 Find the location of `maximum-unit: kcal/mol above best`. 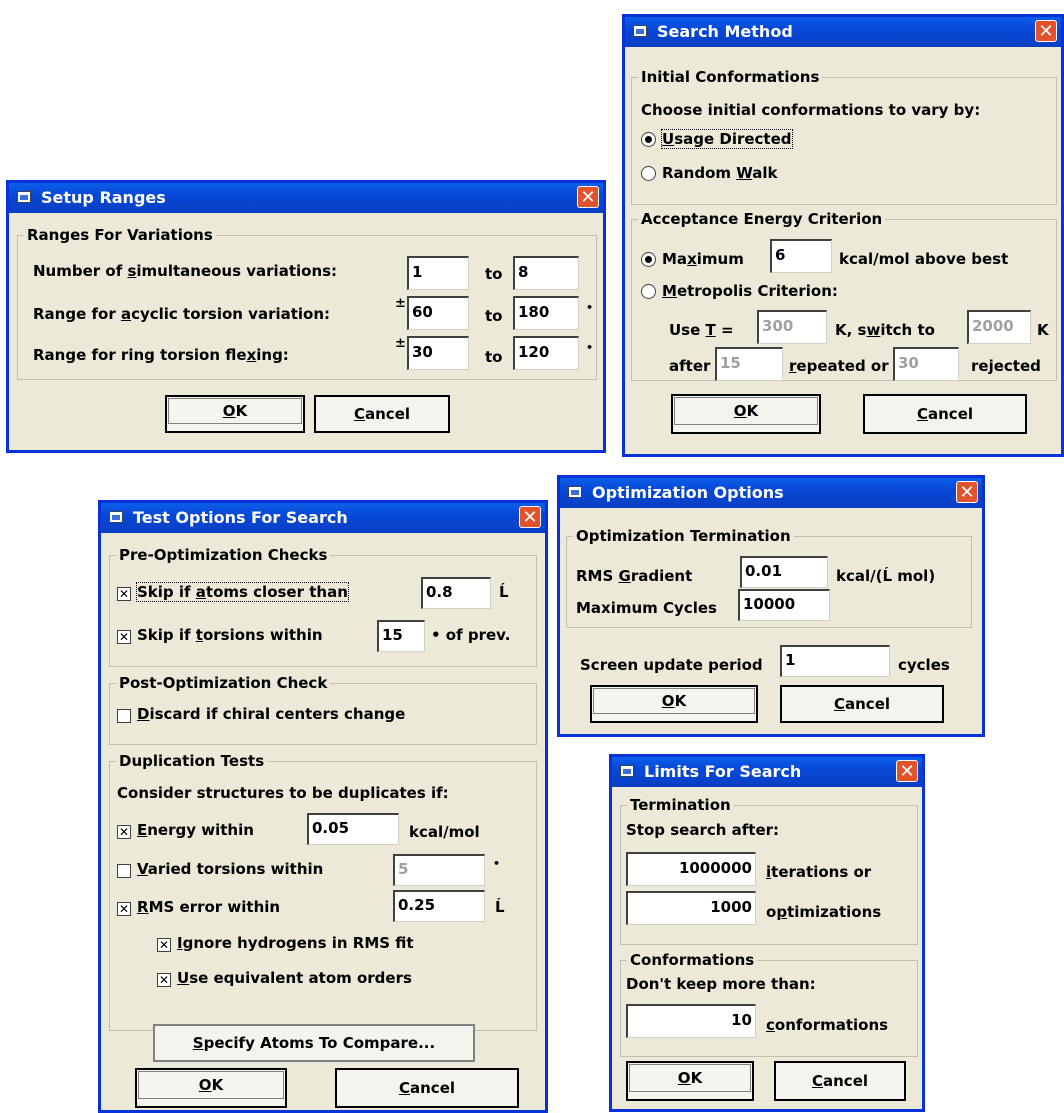

maximum-unit: kcal/mol above best is located at coordinates (924, 259).